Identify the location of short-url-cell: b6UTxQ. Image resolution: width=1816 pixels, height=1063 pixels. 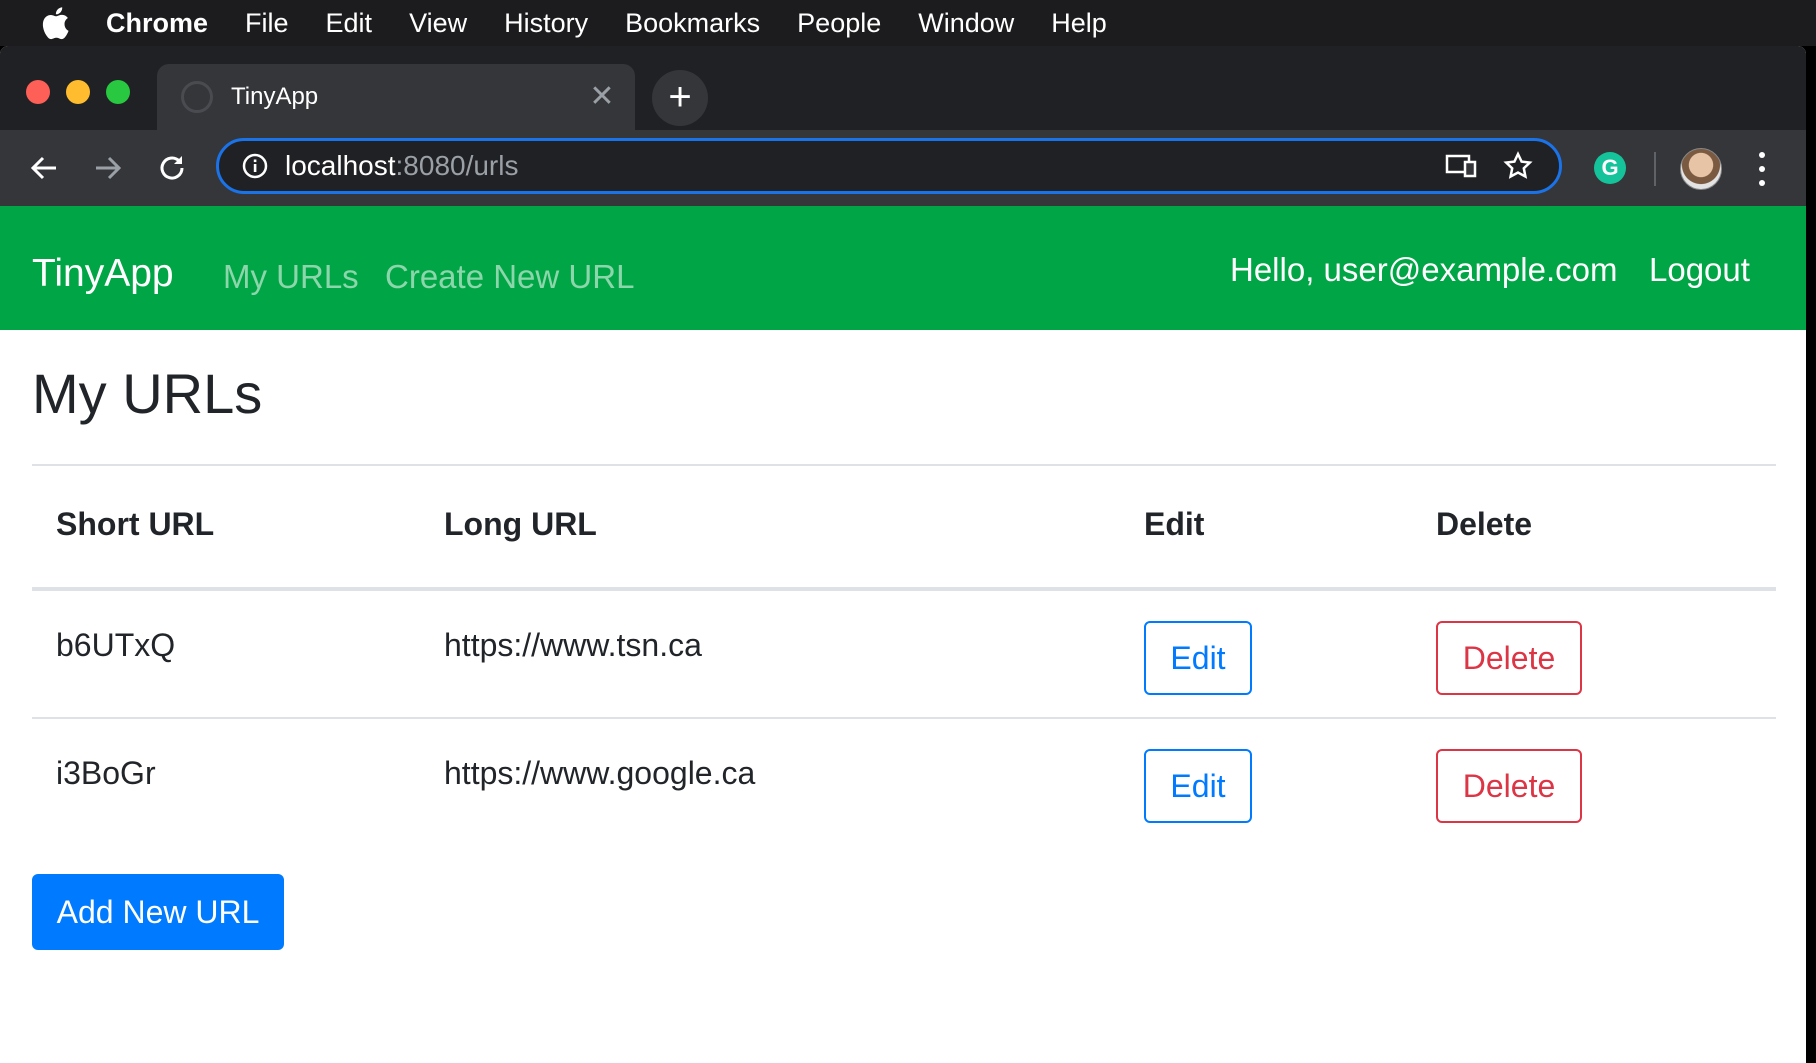
(116, 645).